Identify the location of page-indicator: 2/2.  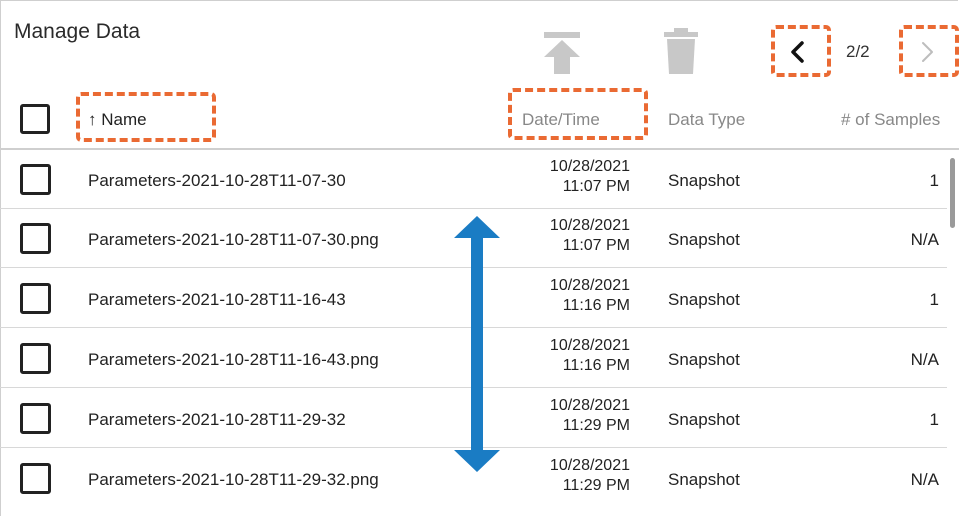
(858, 51).